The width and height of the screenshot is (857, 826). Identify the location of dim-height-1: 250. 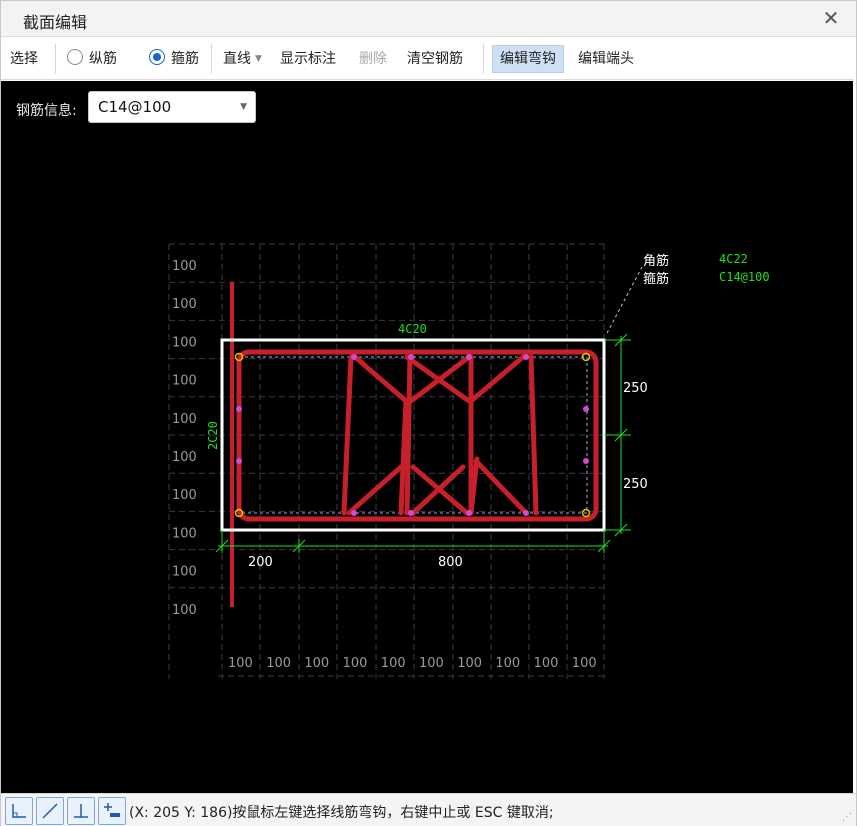
(635, 388).